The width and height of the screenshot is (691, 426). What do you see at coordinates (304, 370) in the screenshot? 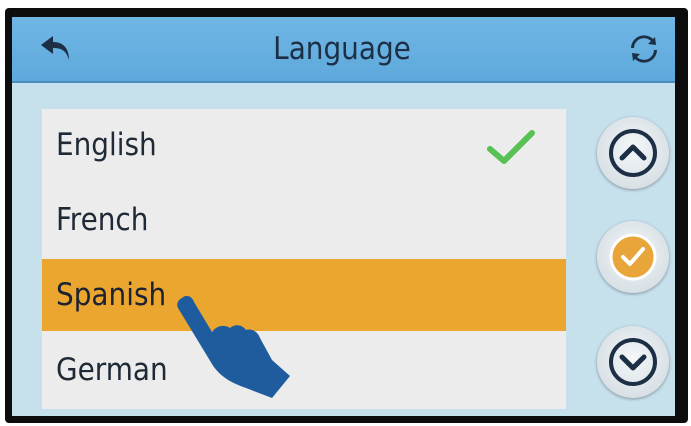
I see `list-item-german: German` at bounding box center [304, 370].